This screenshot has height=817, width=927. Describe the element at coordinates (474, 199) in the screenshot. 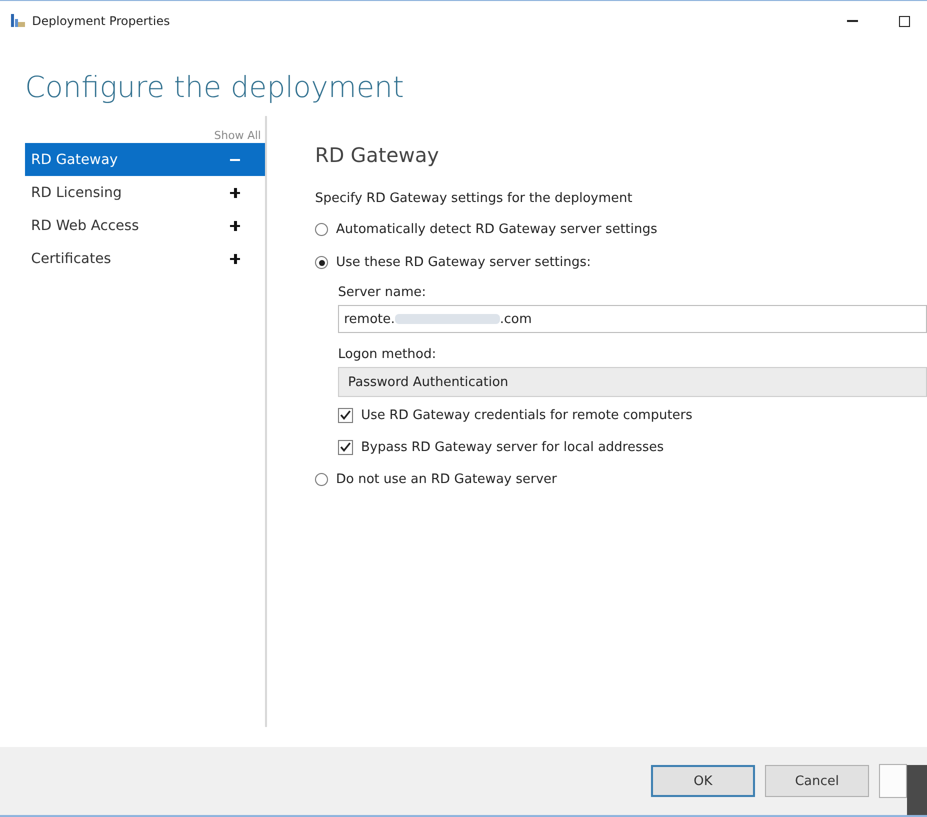

I see `description-text: Specify RD Gateway settings for the deployment` at that location.